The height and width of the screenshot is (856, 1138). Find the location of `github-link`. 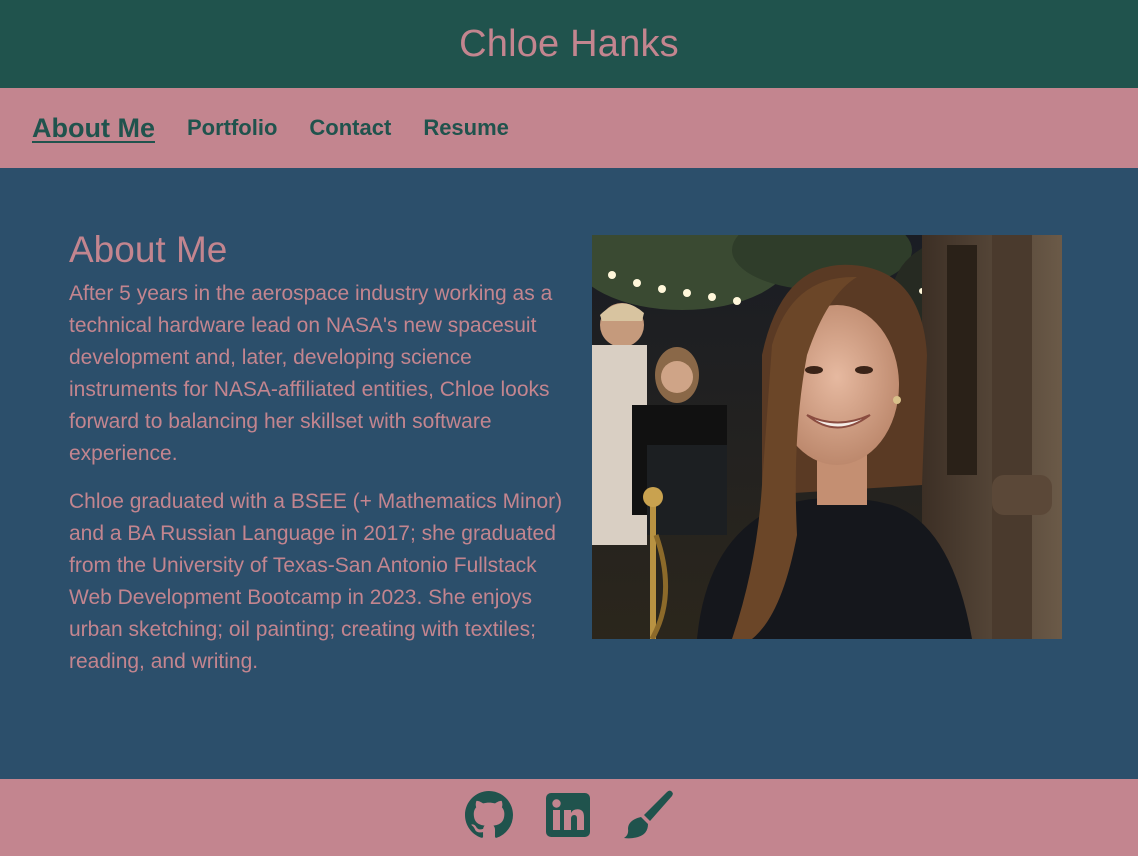

github-link is located at coordinates (489, 817).